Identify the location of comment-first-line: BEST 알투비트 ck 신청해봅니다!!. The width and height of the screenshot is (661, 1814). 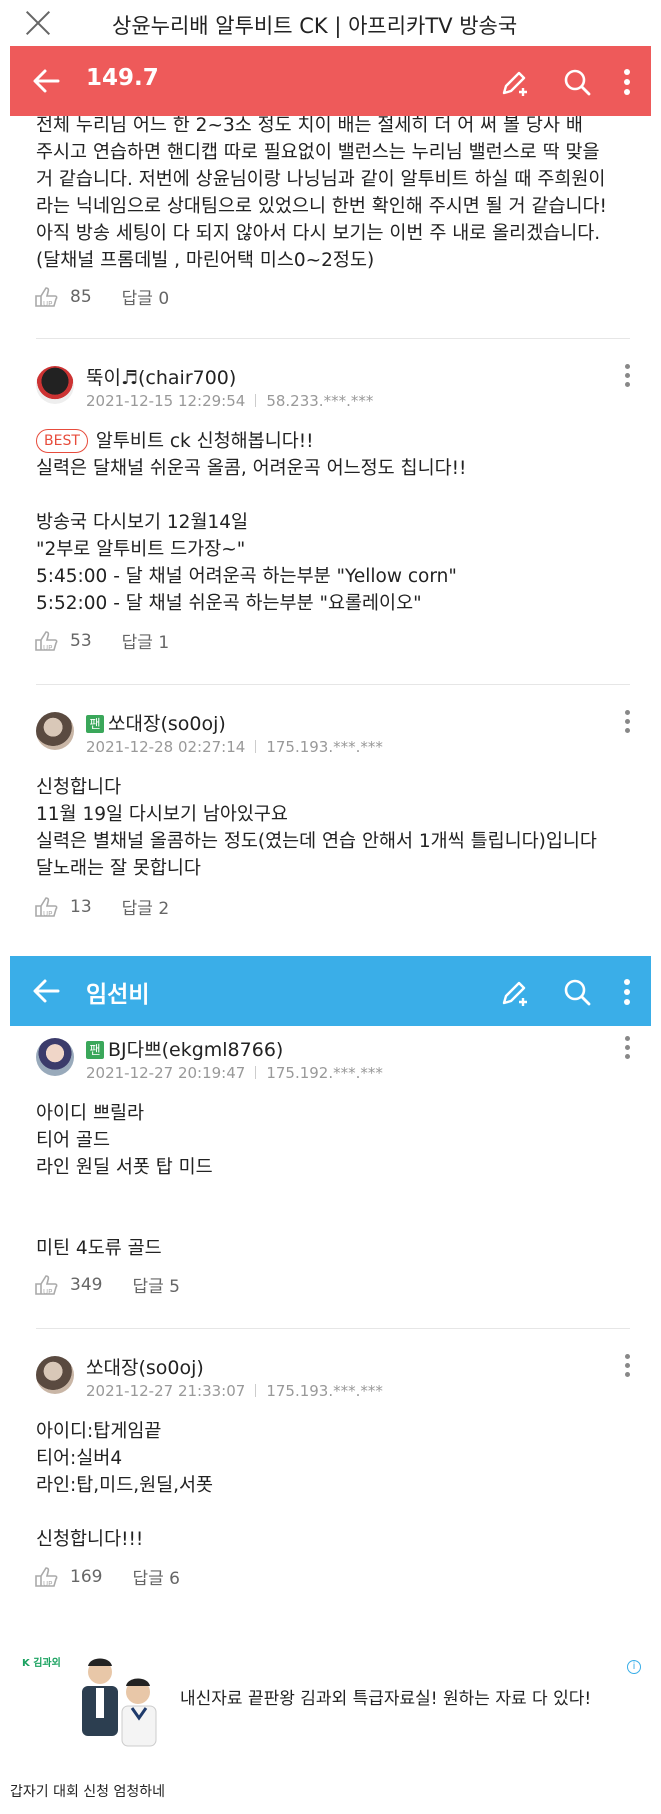
(175, 441).